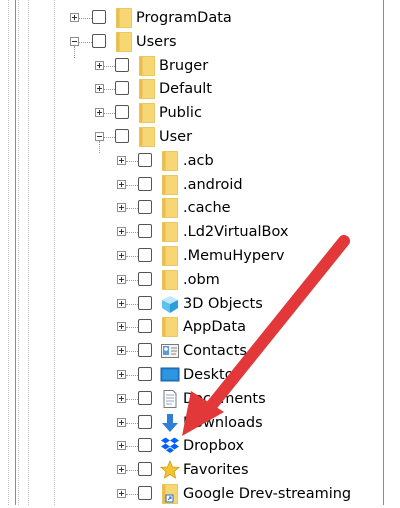 This screenshot has width=400, height=508. What do you see at coordinates (235, 232) in the screenshot?
I see `tree-item-label: .Ld2VirtualBox` at bounding box center [235, 232].